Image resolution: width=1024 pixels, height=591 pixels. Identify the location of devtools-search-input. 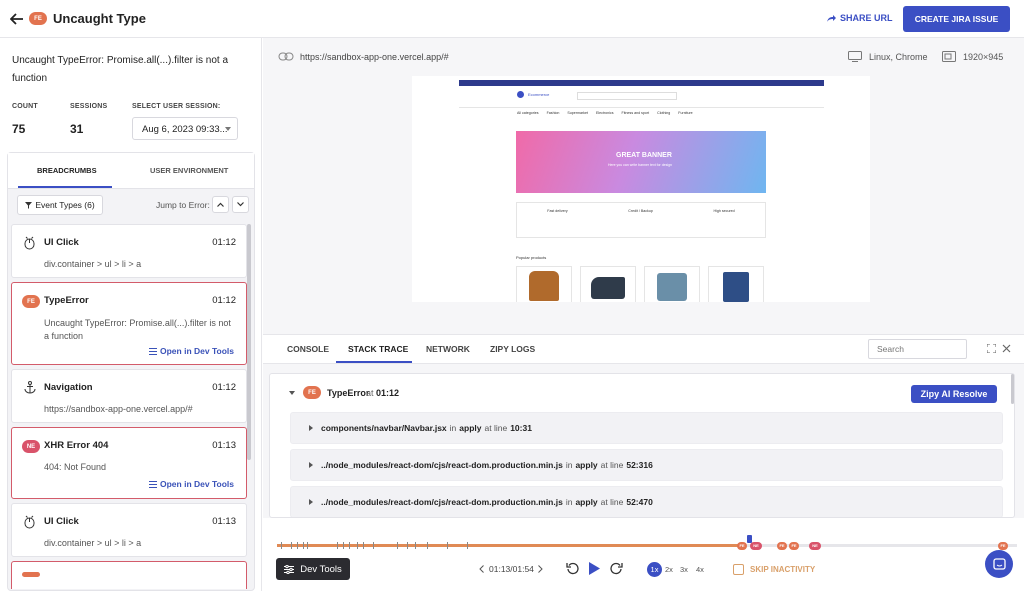
(917, 349).